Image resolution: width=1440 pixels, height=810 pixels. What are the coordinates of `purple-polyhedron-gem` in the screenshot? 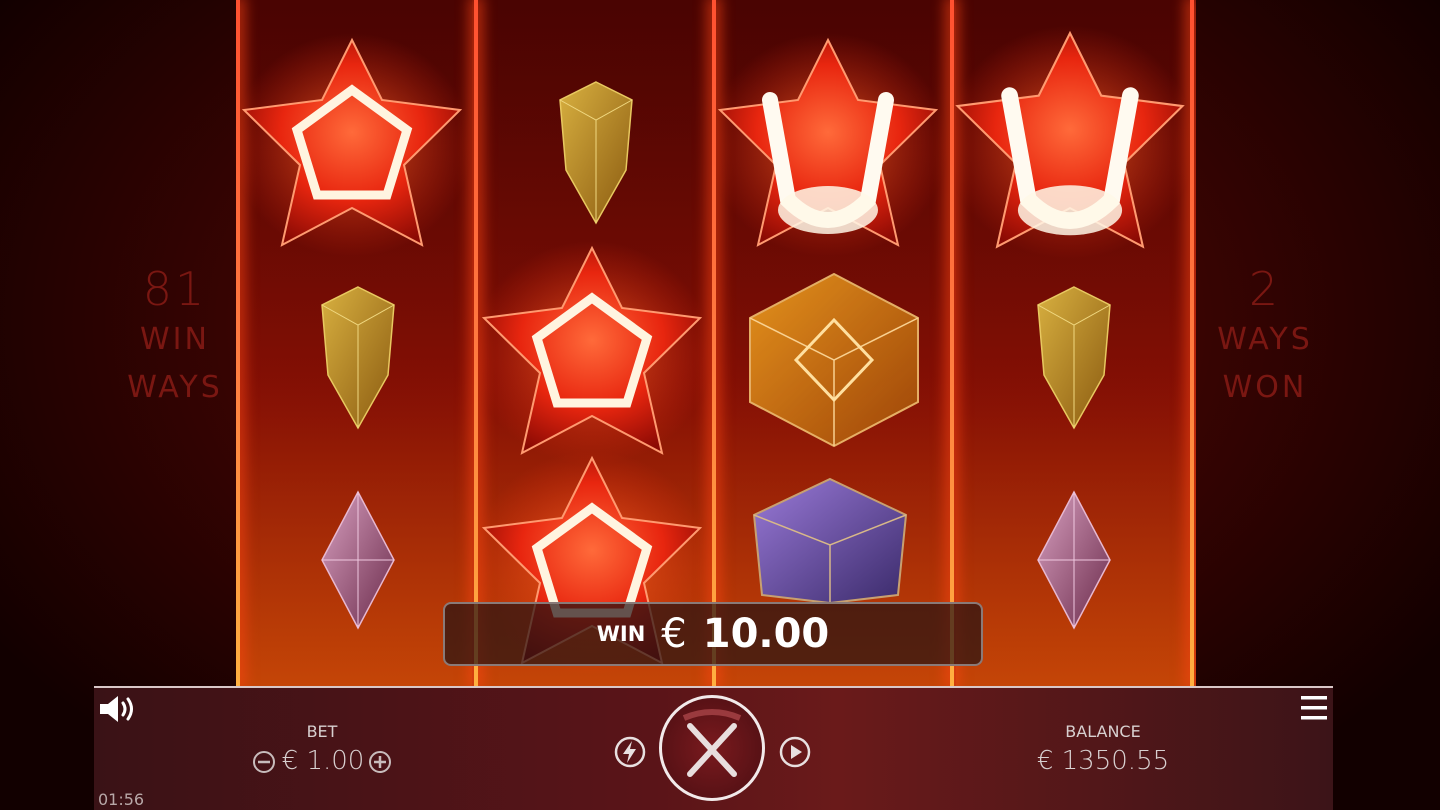 It's located at (830, 540).